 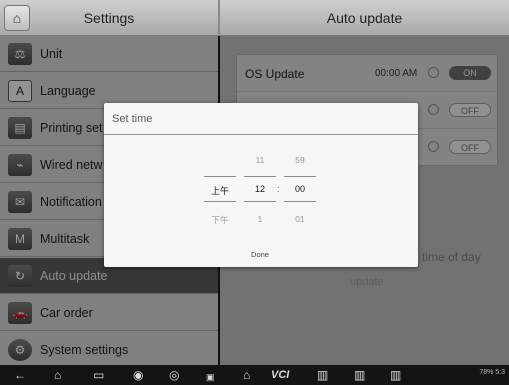 What do you see at coordinates (300, 189) in the screenshot?
I see `minute-selected: 00` at bounding box center [300, 189].